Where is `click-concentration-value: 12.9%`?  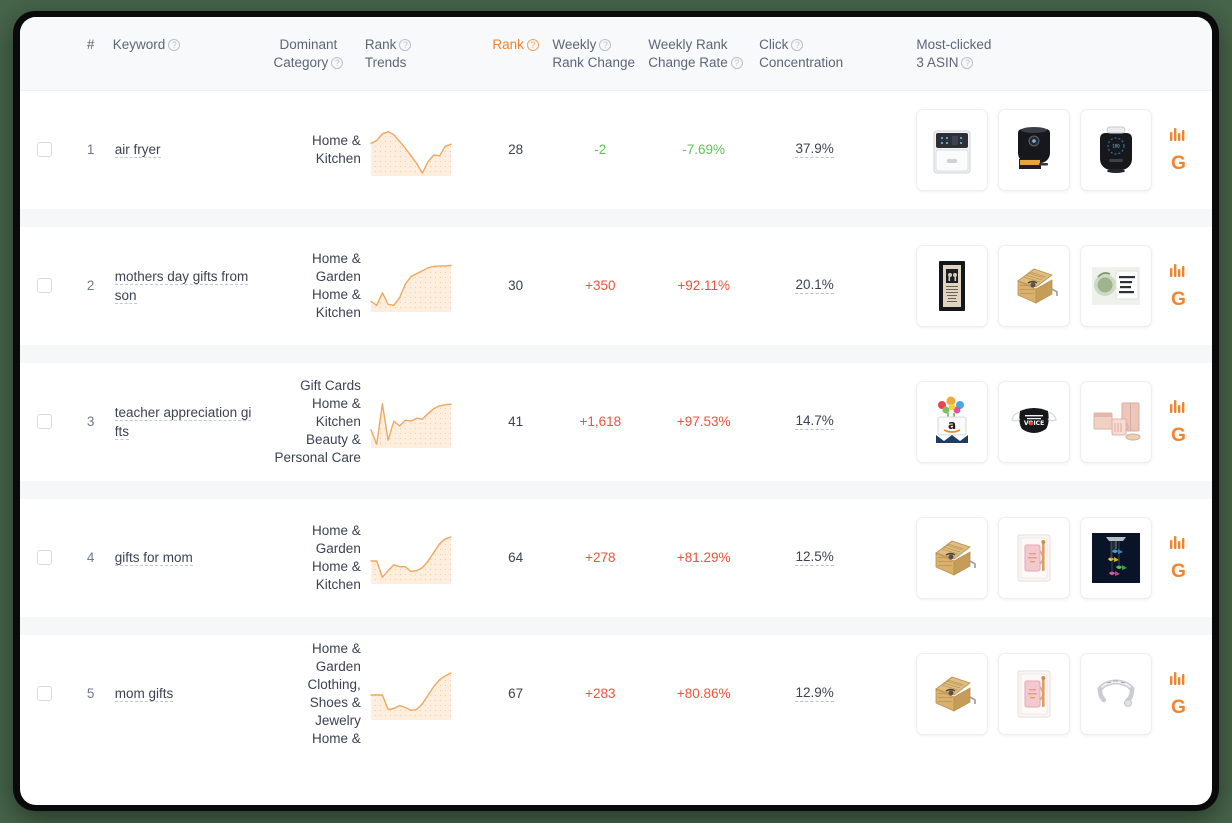 click-concentration-value: 12.9% is located at coordinates (814, 693).